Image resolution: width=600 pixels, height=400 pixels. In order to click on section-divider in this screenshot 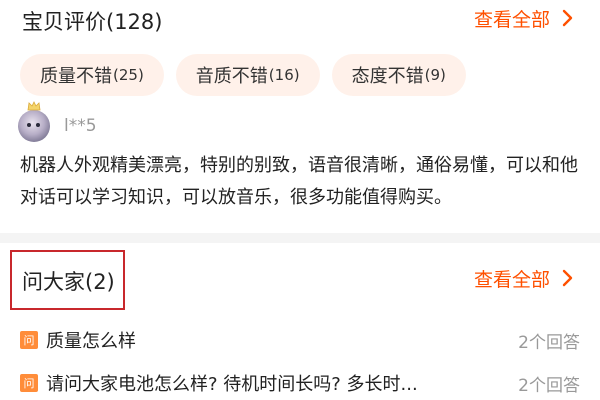, I will do `click(300, 238)`.